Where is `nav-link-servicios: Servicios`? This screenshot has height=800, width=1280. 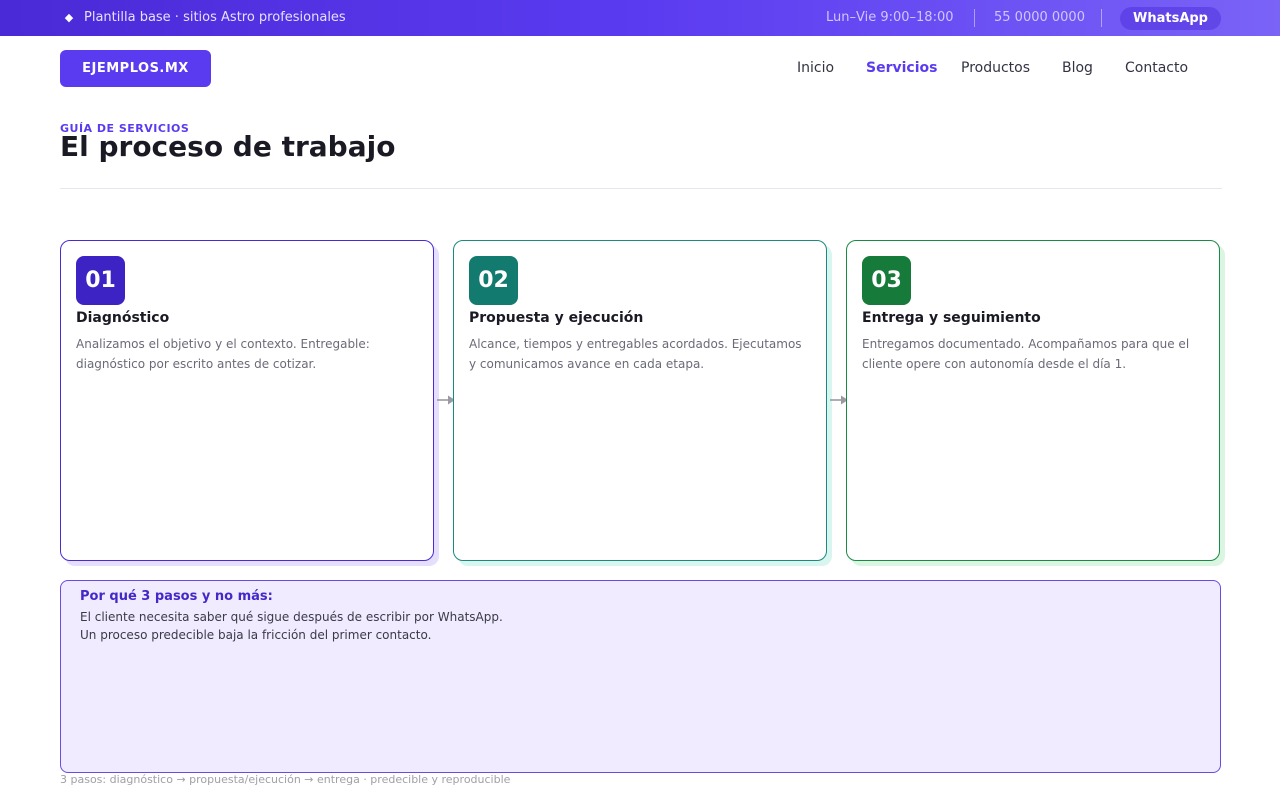
nav-link-servicios: Servicios is located at coordinates (901, 68).